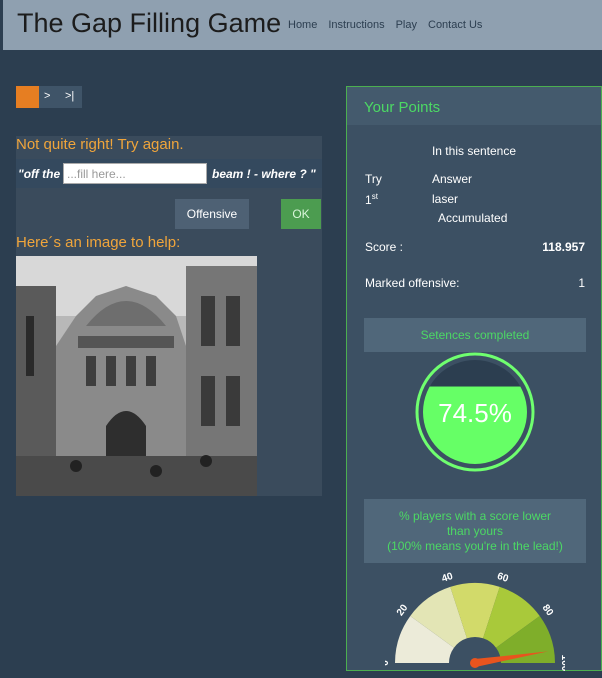 Image resolution: width=602 pixels, height=678 pixels. Describe the element at coordinates (452, 179) in the screenshot. I see `answer-header: Answer` at that location.